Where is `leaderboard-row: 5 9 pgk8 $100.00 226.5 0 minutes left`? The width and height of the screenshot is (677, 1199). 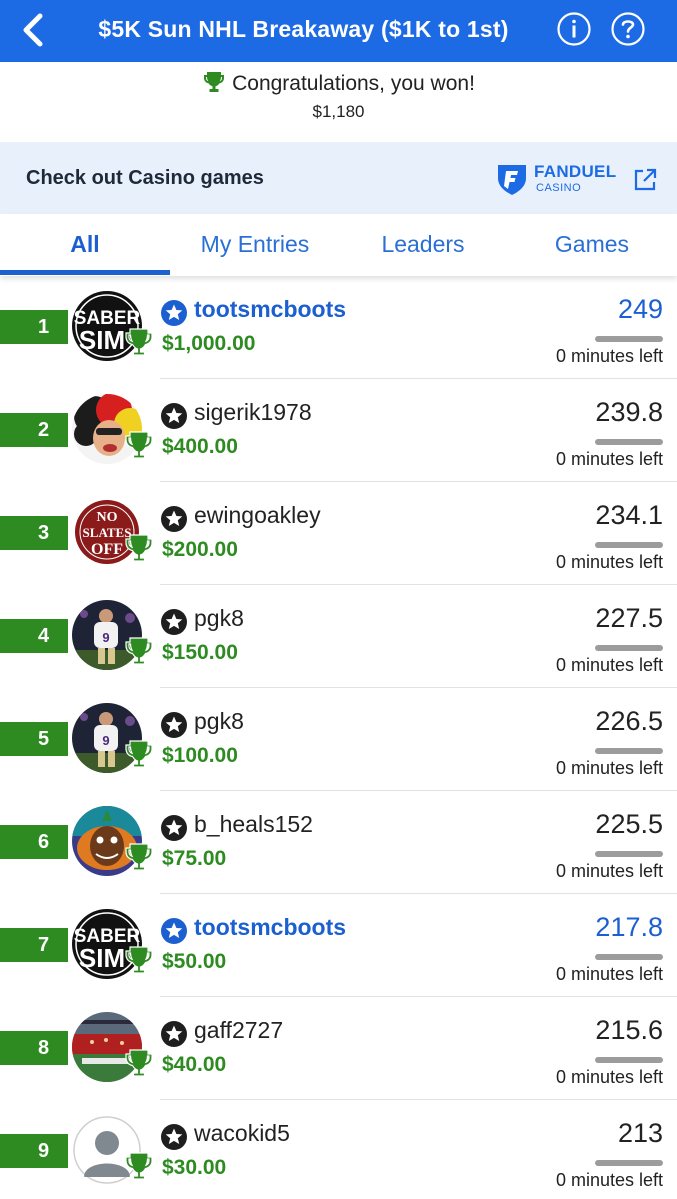
leaderboard-row: 5 9 pgk8 $100.00 226.5 0 minutes left is located at coordinates (338, 739).